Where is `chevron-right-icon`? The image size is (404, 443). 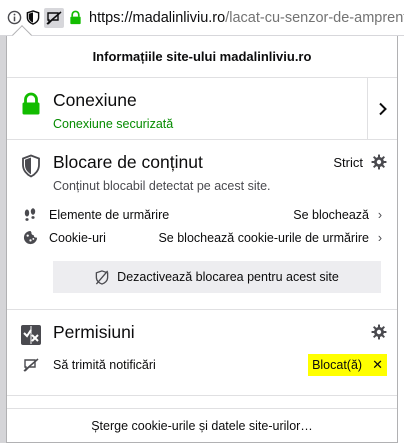
chevron-right-icon is located at coordinates (382, 108).